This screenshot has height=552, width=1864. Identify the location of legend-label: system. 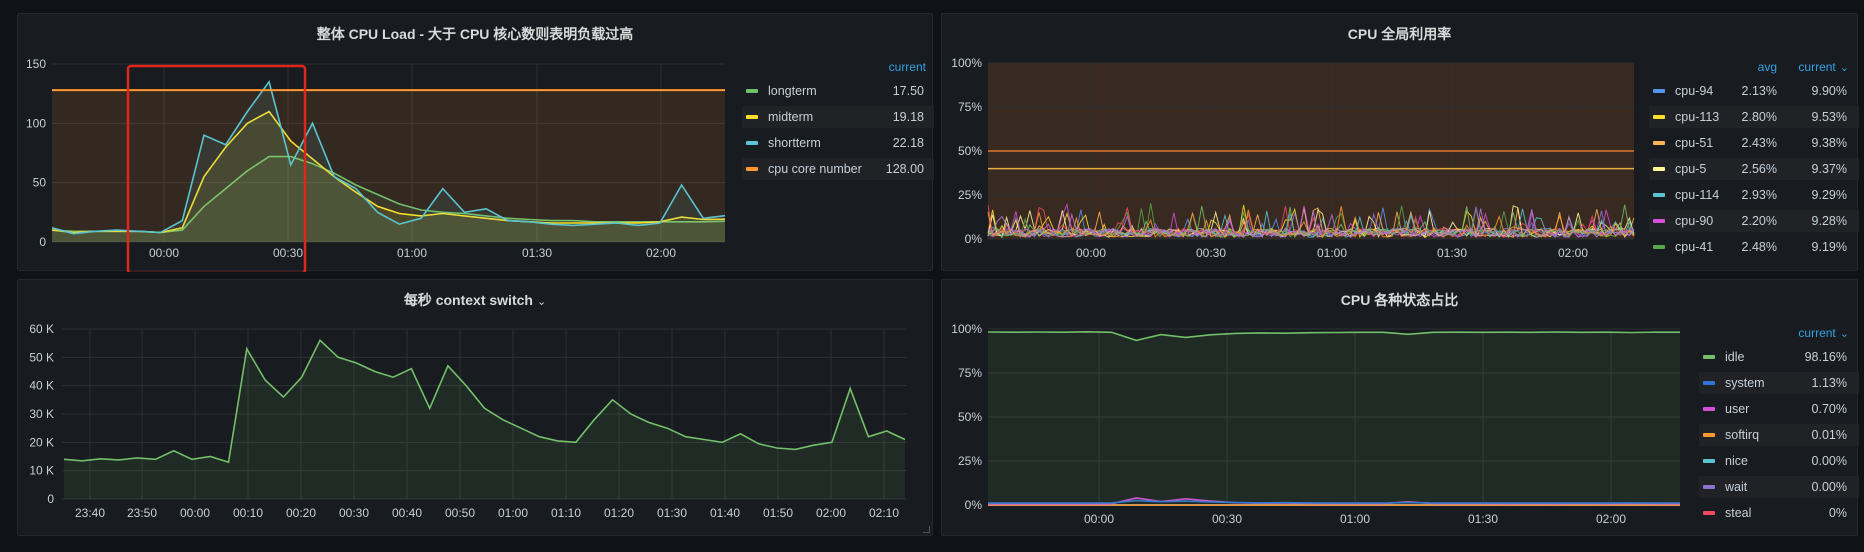
(1745, 383).